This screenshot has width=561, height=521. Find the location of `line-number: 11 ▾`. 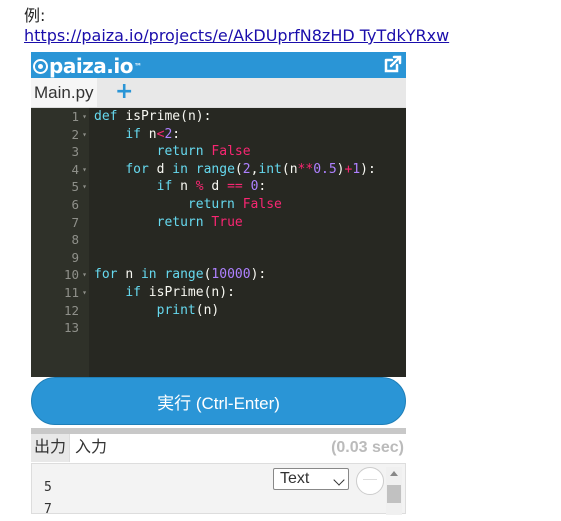

line-number: 11 ▾ is located at coordinates (60, 293).